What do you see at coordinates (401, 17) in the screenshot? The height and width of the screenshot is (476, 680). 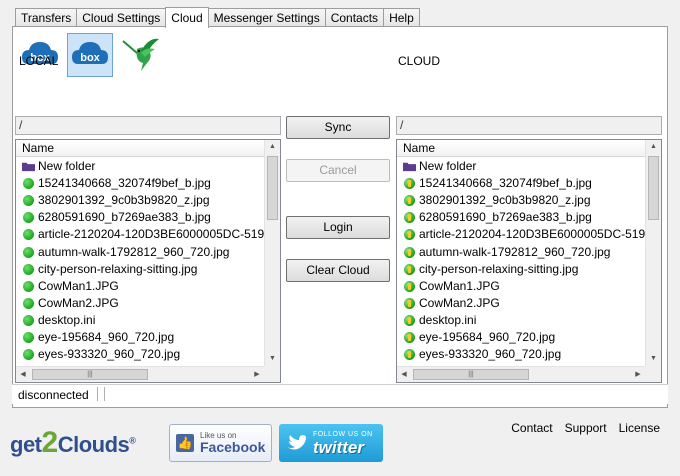 I see `tab-help: Help` at bounding box center [401, 17].